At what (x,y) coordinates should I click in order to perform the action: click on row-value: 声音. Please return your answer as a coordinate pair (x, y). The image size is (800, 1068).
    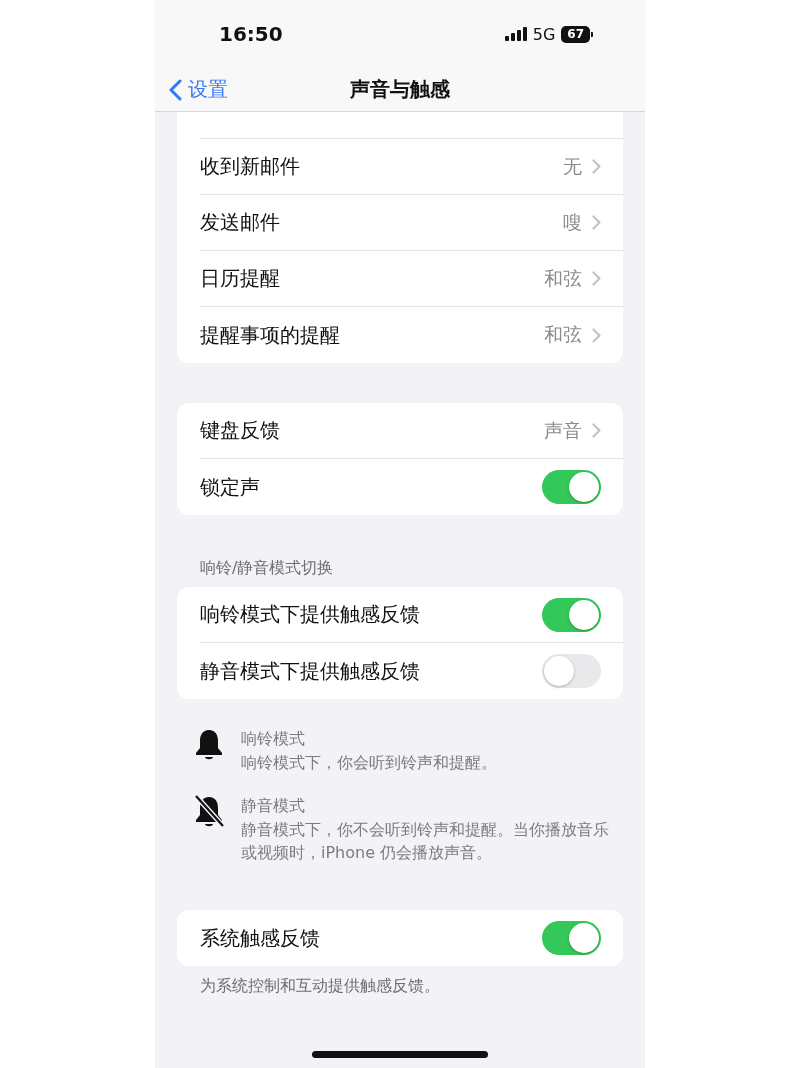
    Looking at the image, I should click on (563, 430).